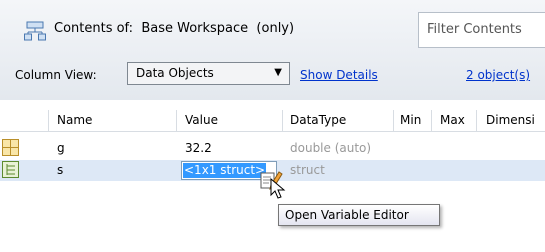 This screenshot has width=545, height=252. What do you see at coordinates (498, 75) in the screenshot?
I see `object-count-link: 2 object(s)` at bounding box center [498, 75].